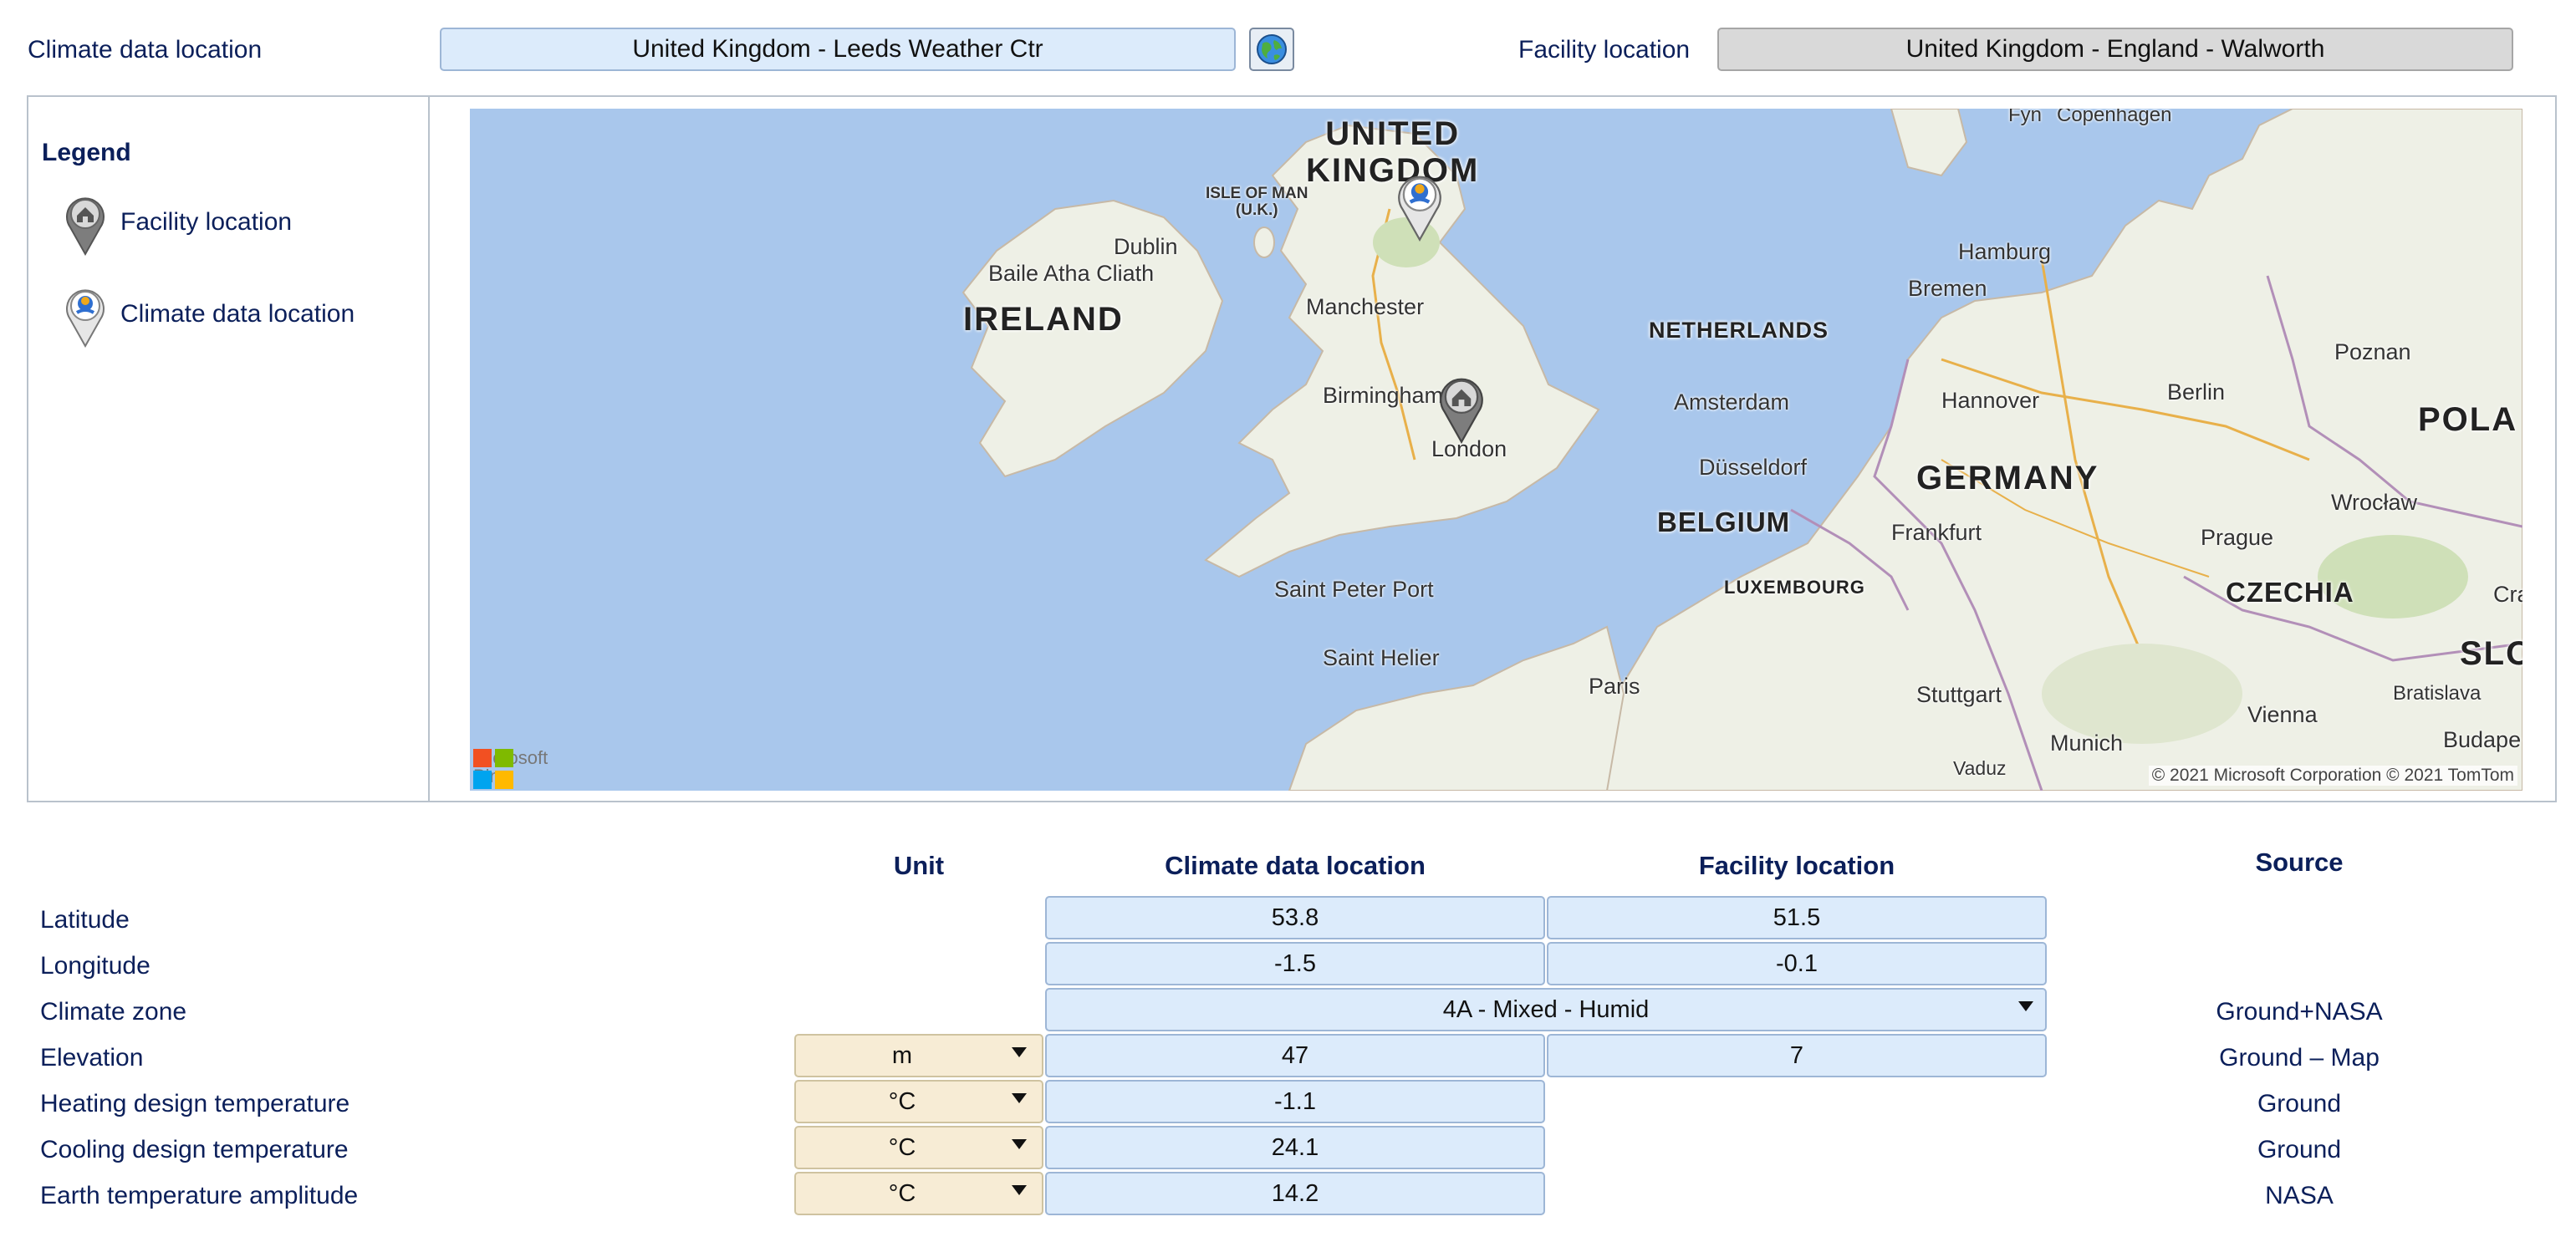 The height and width of the screenshot is (1237, 2576). What do you see at coordinates (919, 1147) in the screenshot?
I see `cooling-unit-select: °C` at bounding box center [919, 1147].